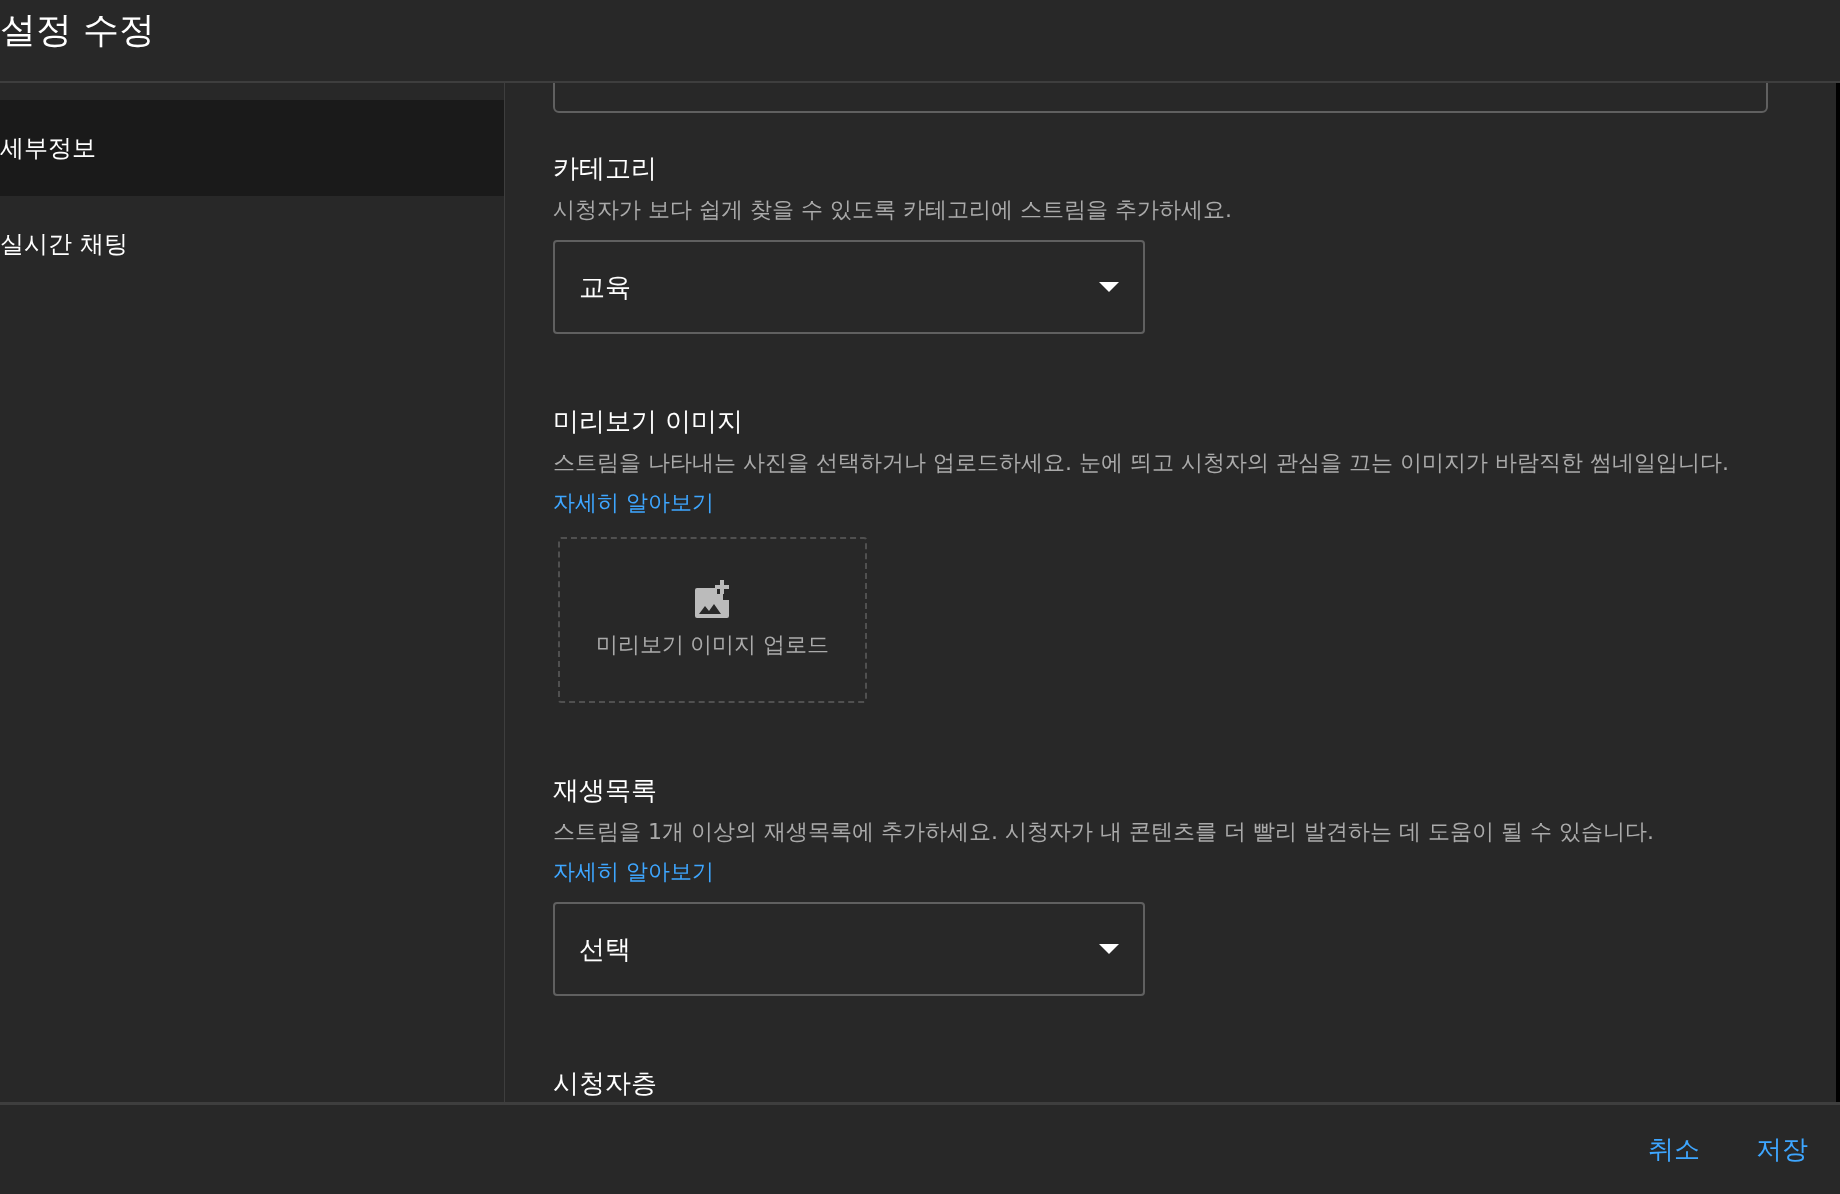 The height and width of the screenshot is (1194, 1840). Describe the element at coordinates (712, 599) in the screenshot. I see `add-image-icon` at that location.